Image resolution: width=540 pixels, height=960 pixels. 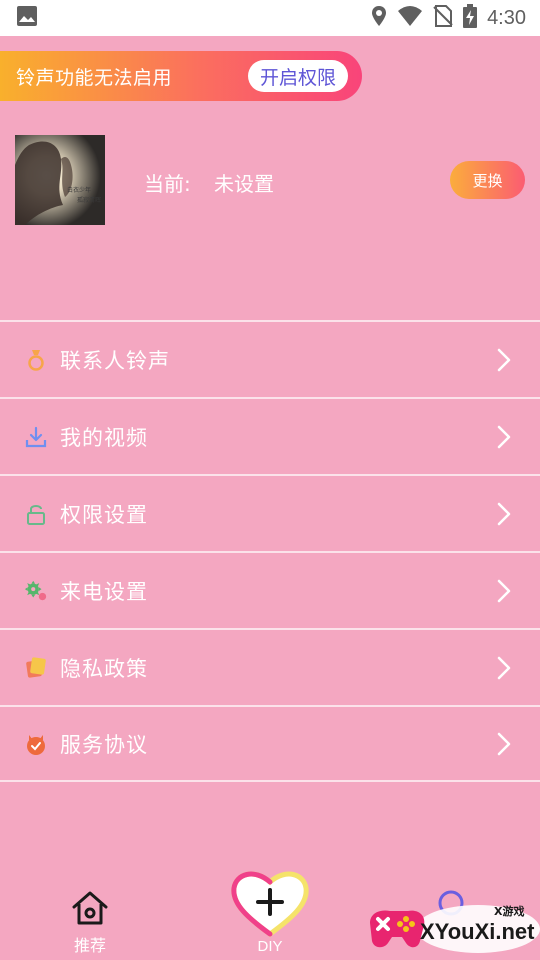 I want to click on home-icon, so click(x=90, y=910).